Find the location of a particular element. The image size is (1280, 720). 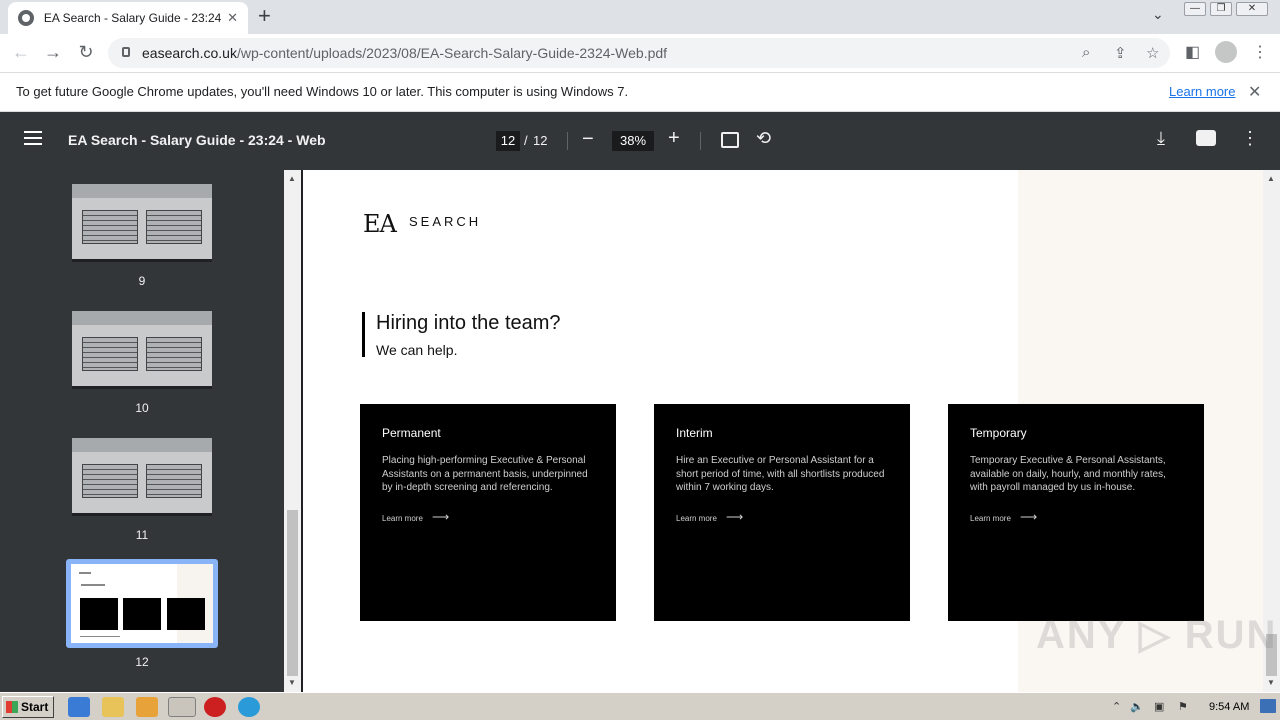

thumb-heading is located at coordinates (93, 585).